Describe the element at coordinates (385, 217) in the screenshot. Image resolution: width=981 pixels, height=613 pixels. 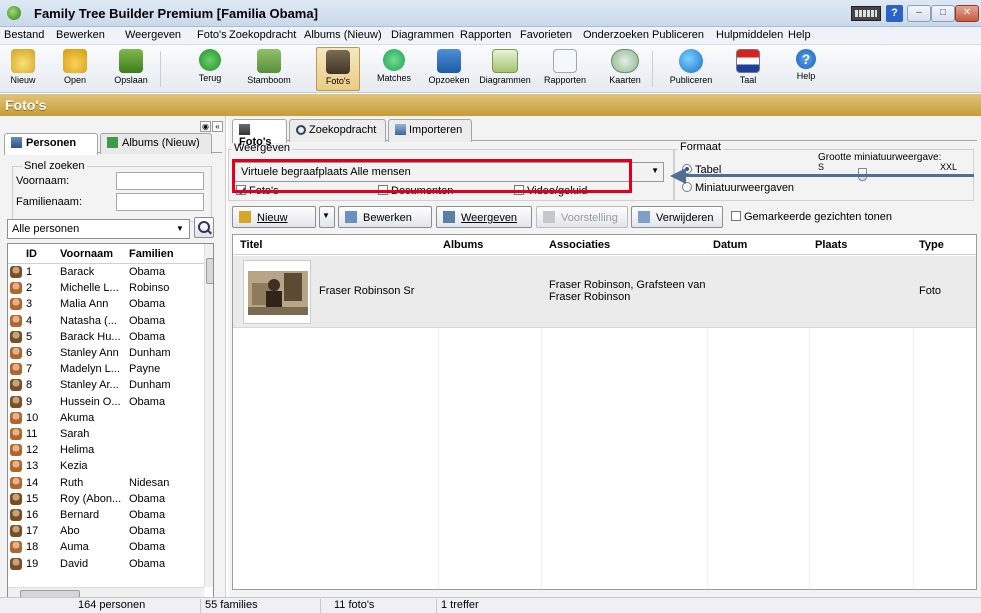
I see `bewerken-button: Bewerken` at that location.